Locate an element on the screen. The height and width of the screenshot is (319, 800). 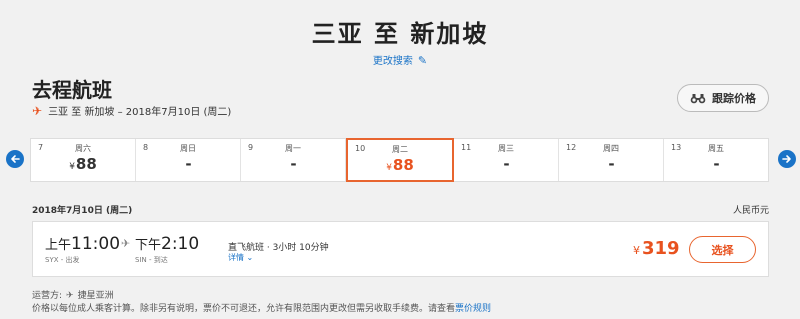
route-subtitle: ✈ 三亚 至 新加坡 – 2018年7月10日 (周二) is located at coordinates (132, 111).